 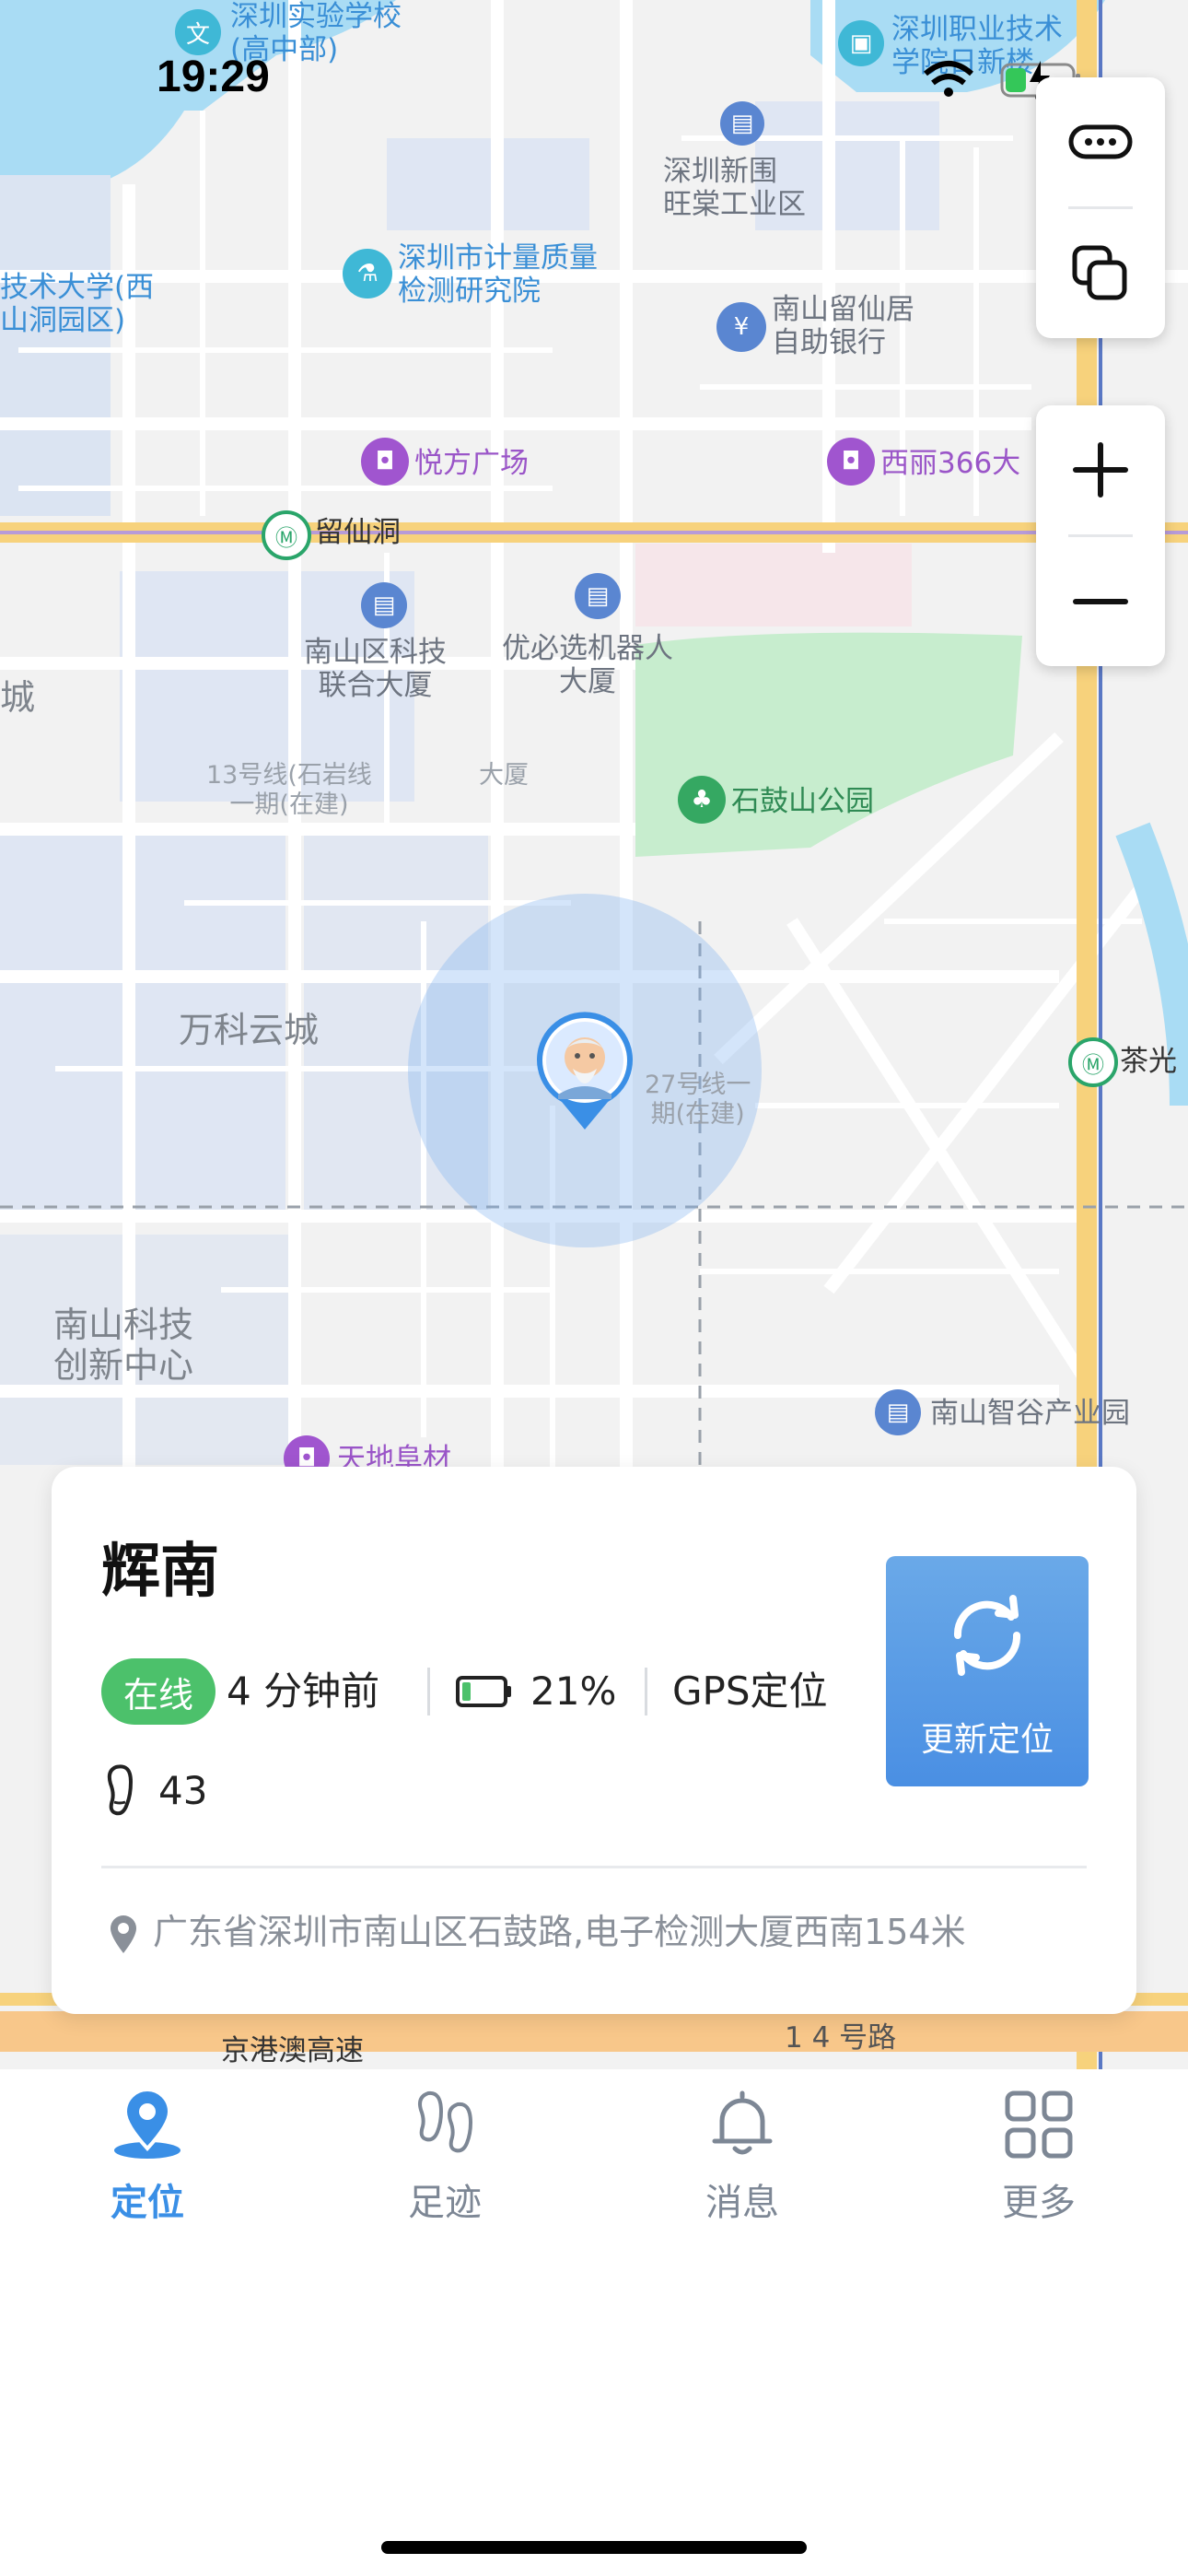 What do you see at coordinates (445, 2203) in the screenshot?
I see `tab-label: 足迹` at bounding box center [445, 2203].